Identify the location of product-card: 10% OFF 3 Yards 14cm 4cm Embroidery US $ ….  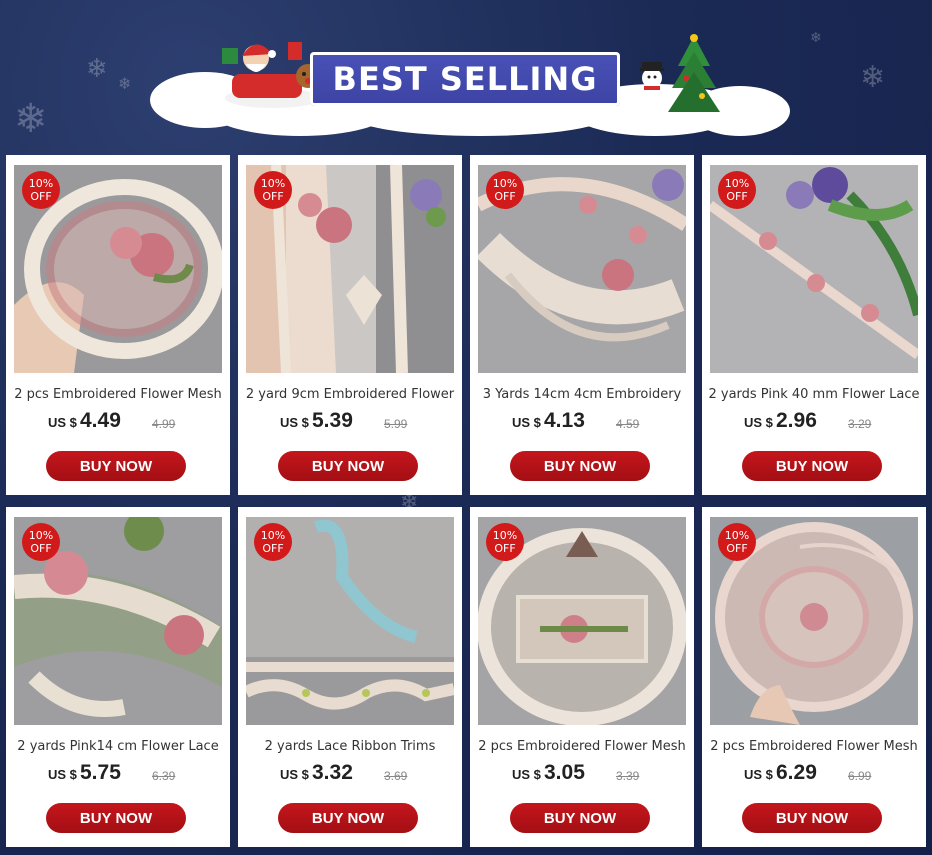
(582, 325).